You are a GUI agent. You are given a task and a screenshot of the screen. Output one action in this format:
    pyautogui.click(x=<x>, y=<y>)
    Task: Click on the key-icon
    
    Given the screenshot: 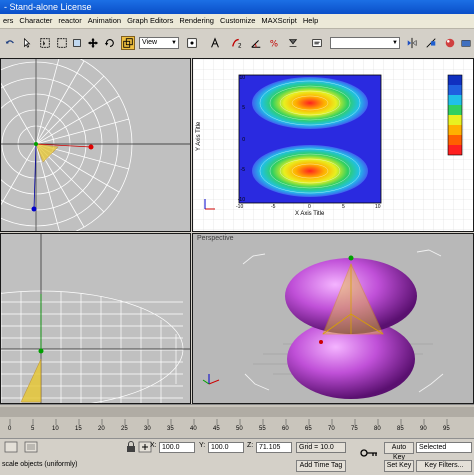 What is the action you would take?
    pyautogui.click(x=369, y=453)
    